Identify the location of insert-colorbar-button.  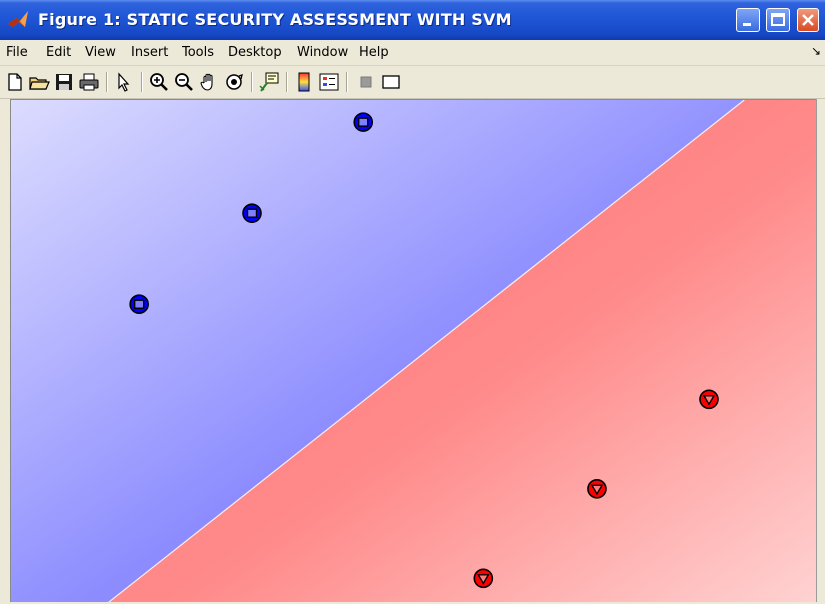
(304, 82).